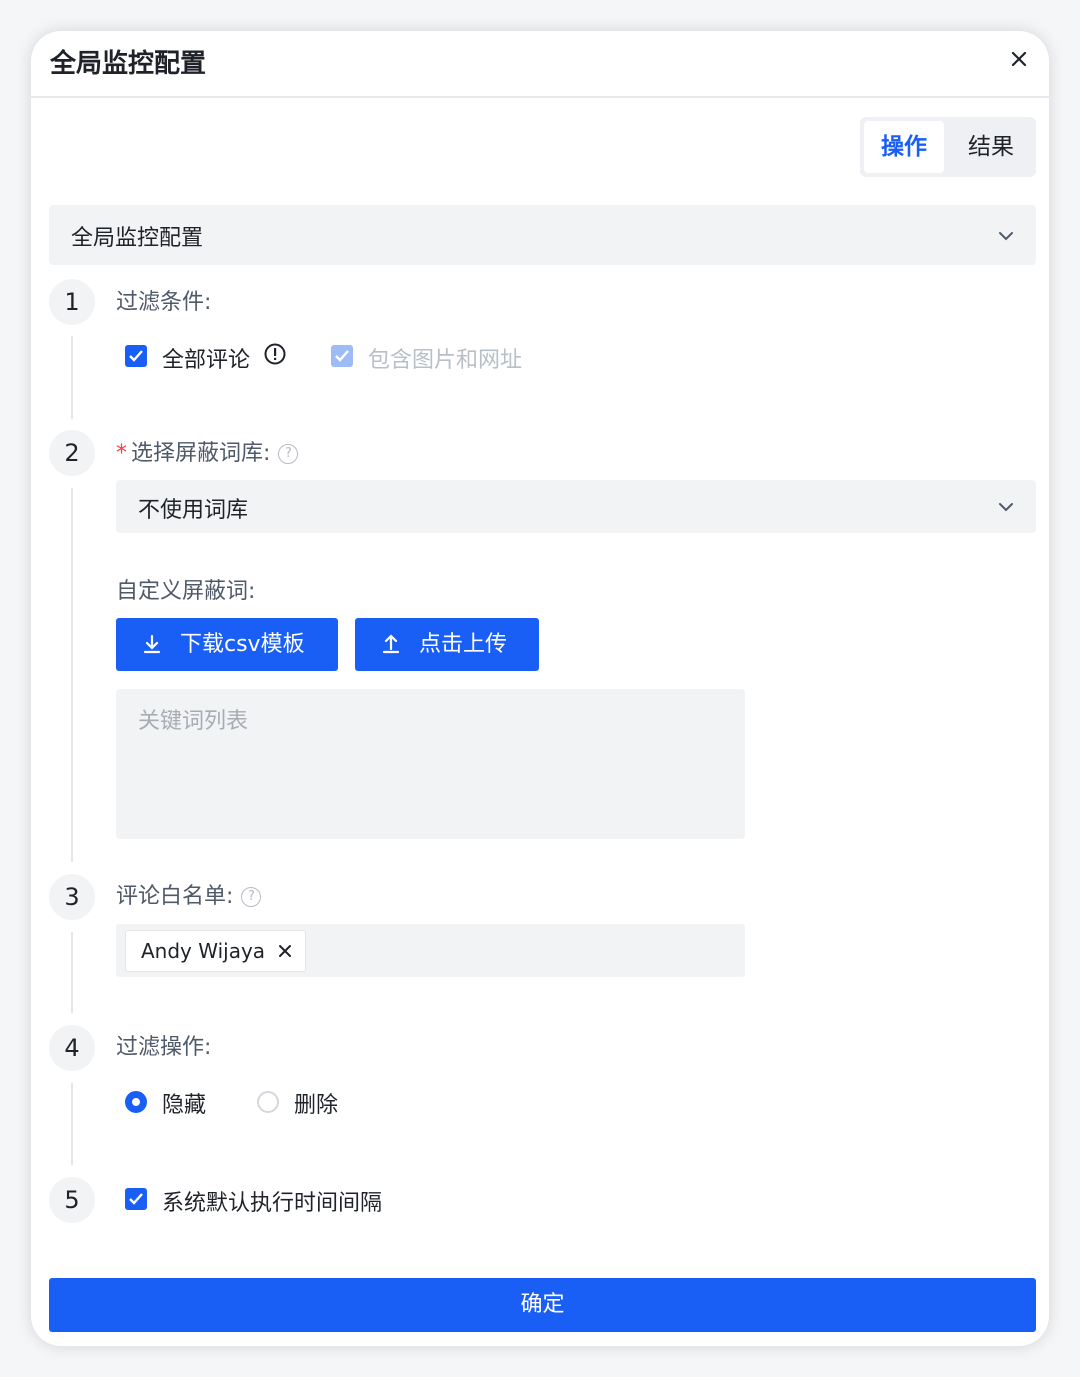 This screenshot has height=1377, width=1080. I want to click on all-comments-checkbox, so click(136, 356).